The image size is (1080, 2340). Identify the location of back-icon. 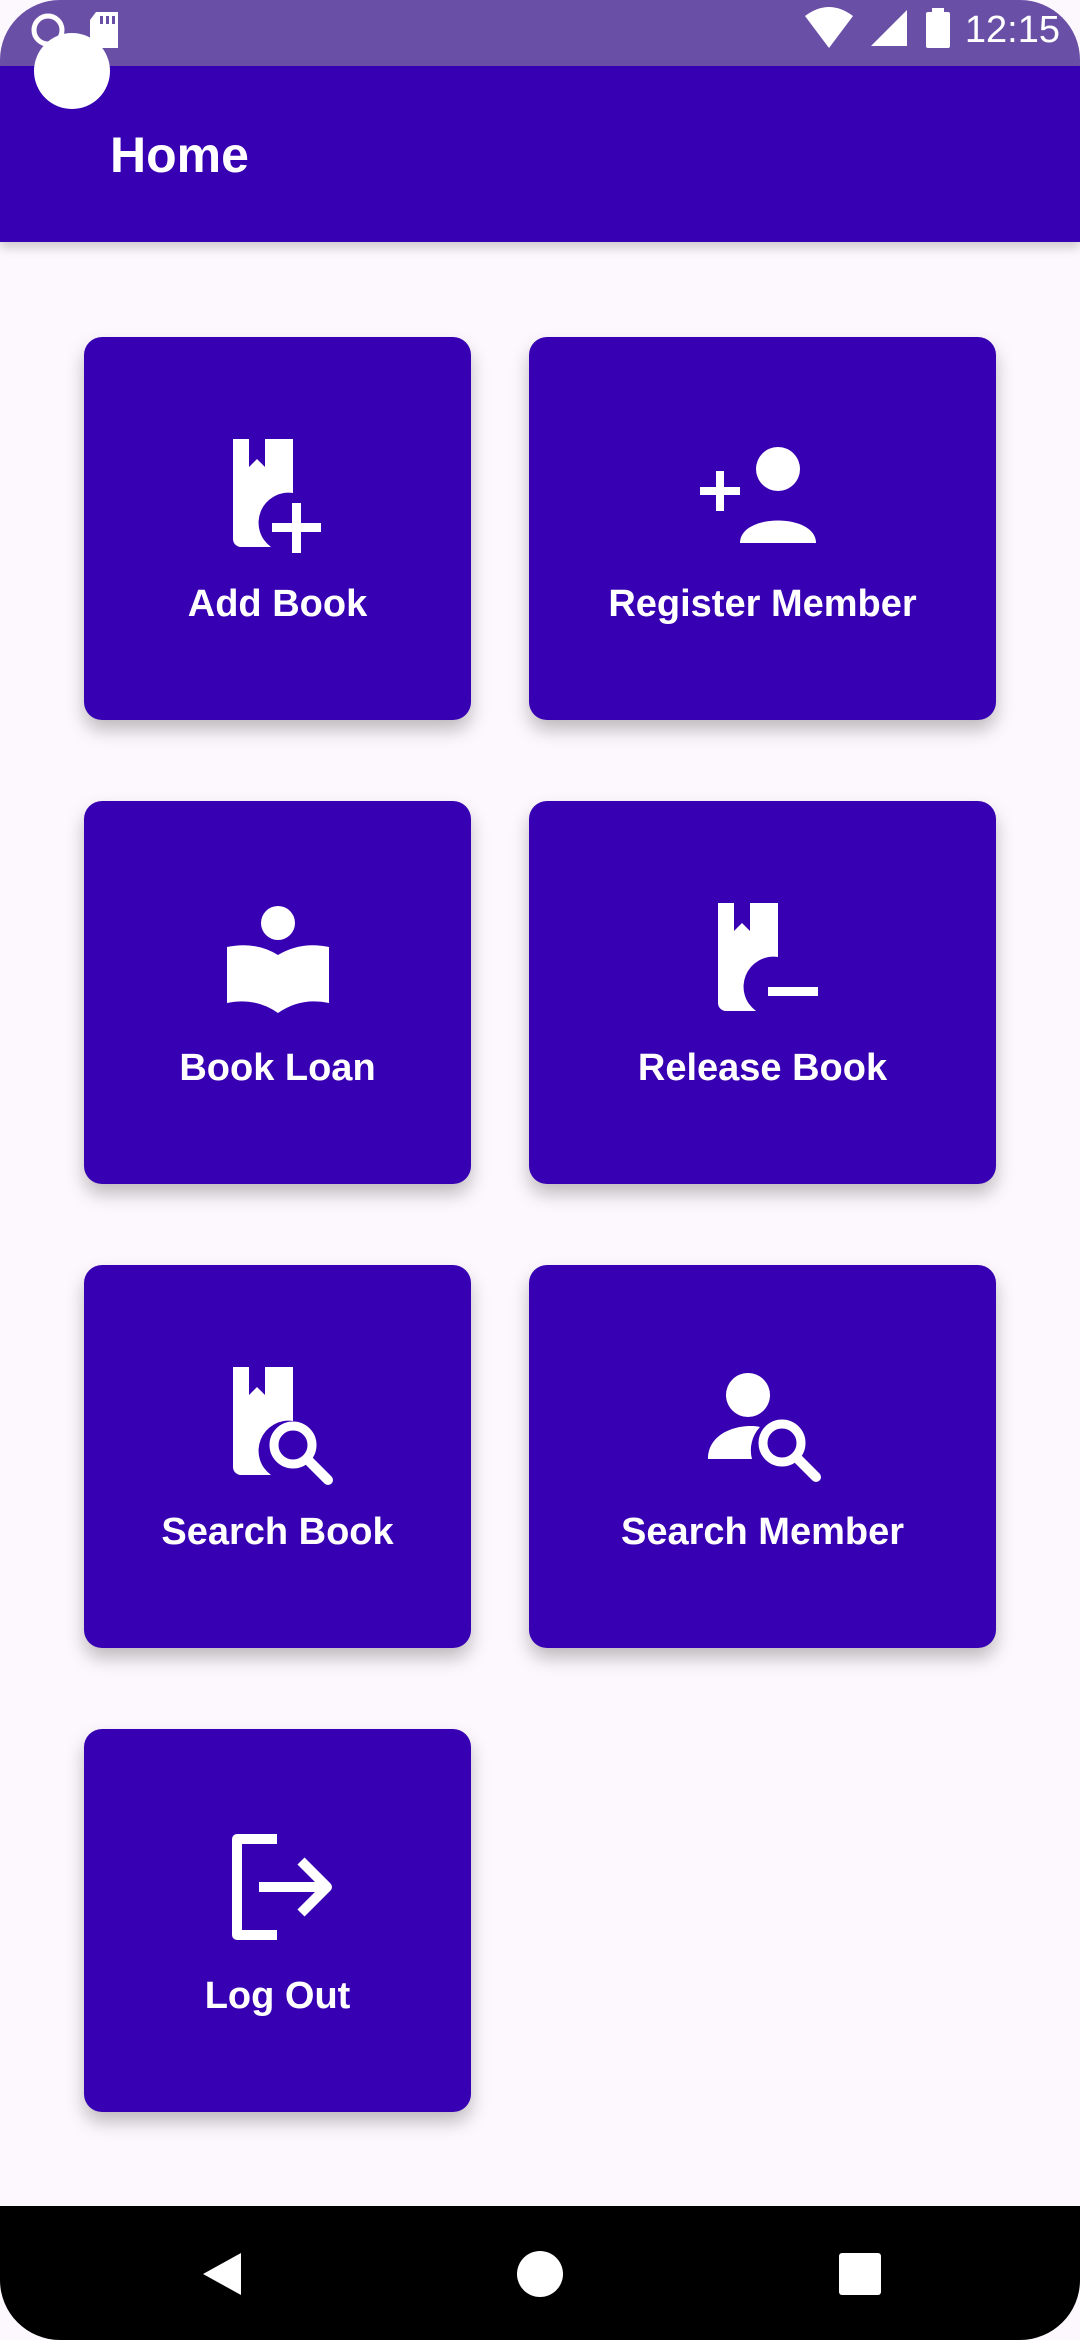
(222, 2274).